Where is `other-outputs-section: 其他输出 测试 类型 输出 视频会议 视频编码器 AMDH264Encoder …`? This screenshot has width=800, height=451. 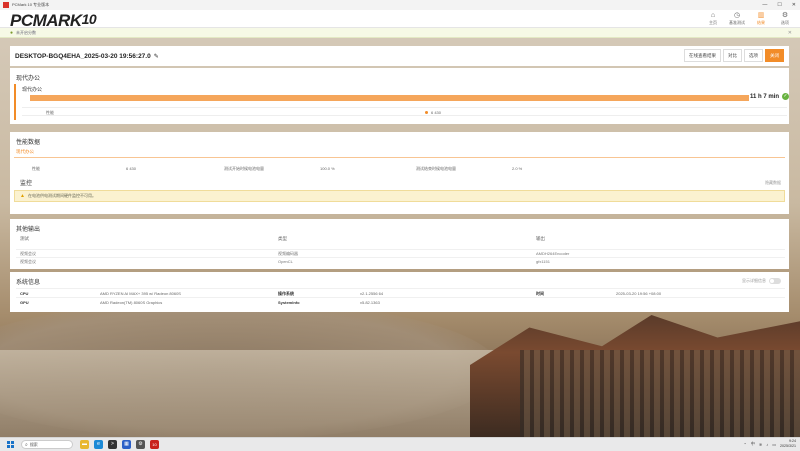 other-outputs-section: 其他输出 测试 类型 输出 视频会议 视频编码器 AMDH264Encoder … is located at coordinates (399, 244).